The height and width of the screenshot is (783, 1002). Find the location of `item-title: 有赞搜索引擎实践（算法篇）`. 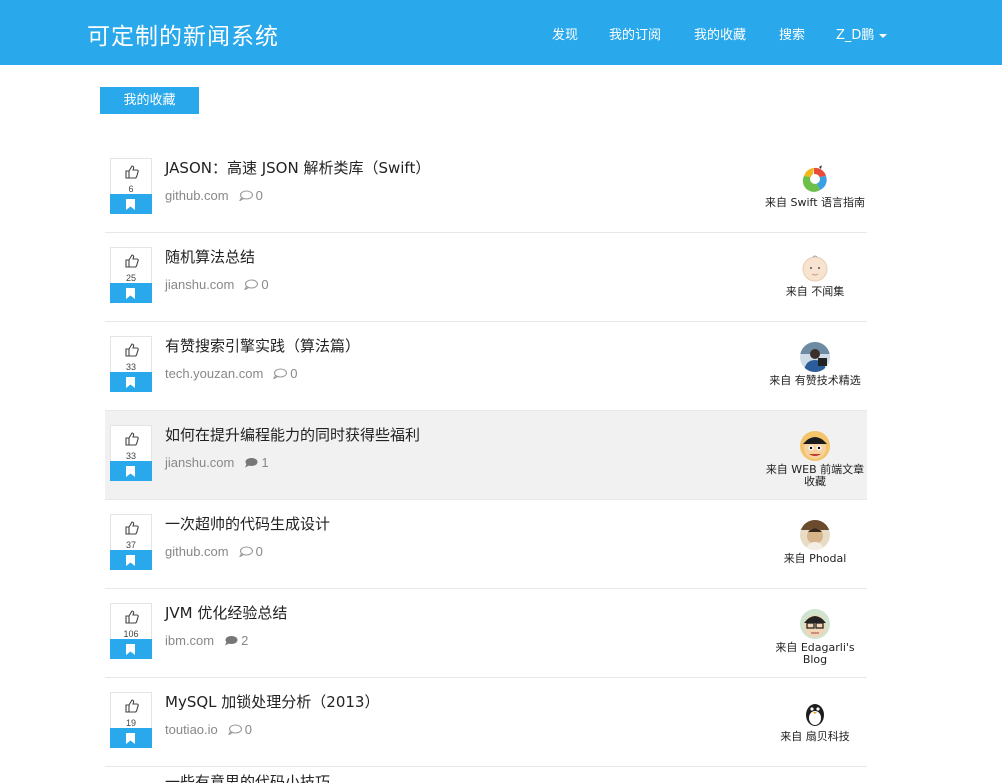

item-title: 有赞搜索引擎实践（算法篇） is located at coordinates (262, 345).